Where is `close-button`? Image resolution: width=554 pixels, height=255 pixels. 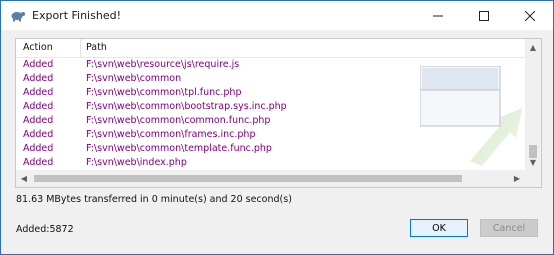
close-button is located at coordinates (530, 15).